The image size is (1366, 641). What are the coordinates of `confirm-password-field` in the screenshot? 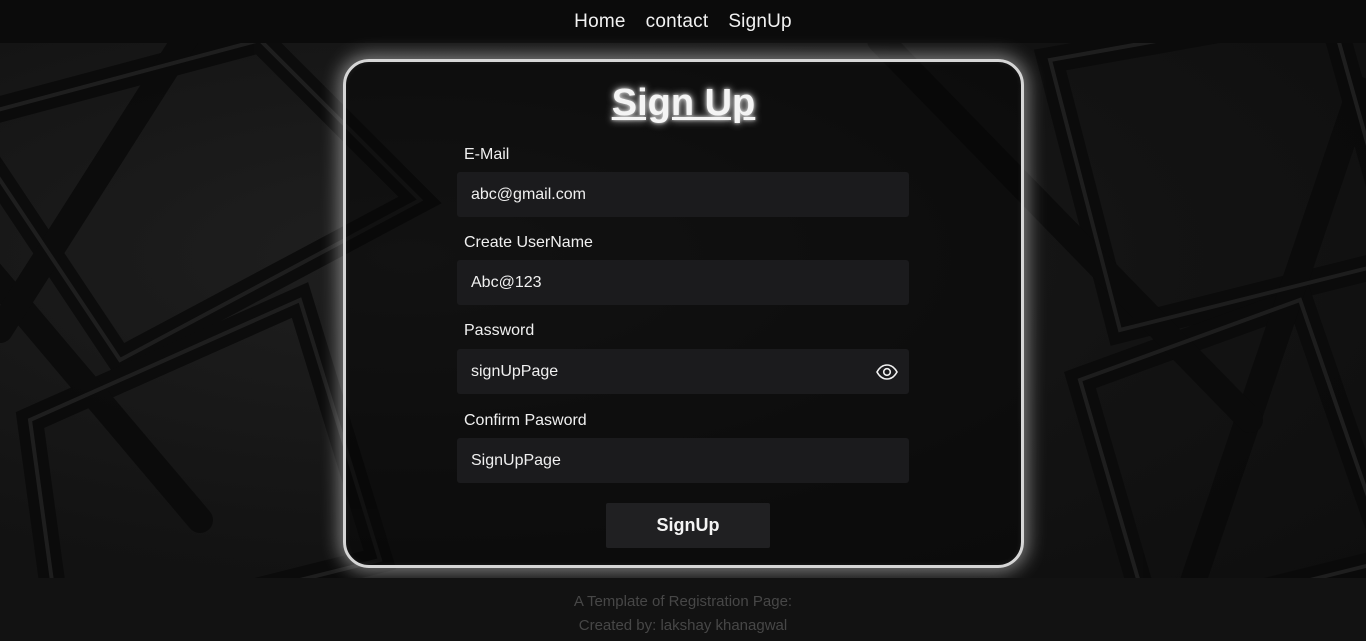 It's located at (685, 460).